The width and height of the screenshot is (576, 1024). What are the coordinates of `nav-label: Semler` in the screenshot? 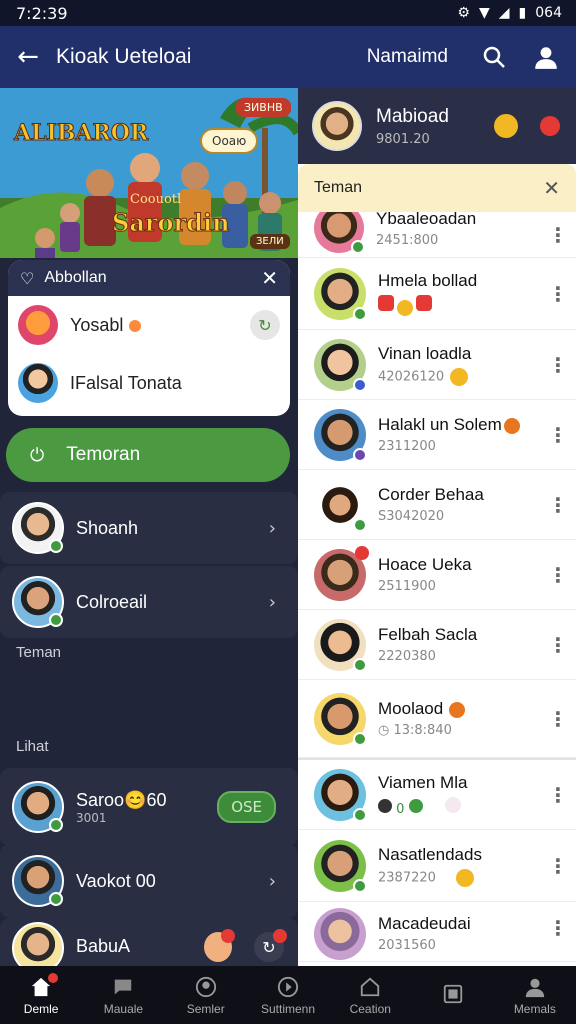 It's located at (205, 1008).